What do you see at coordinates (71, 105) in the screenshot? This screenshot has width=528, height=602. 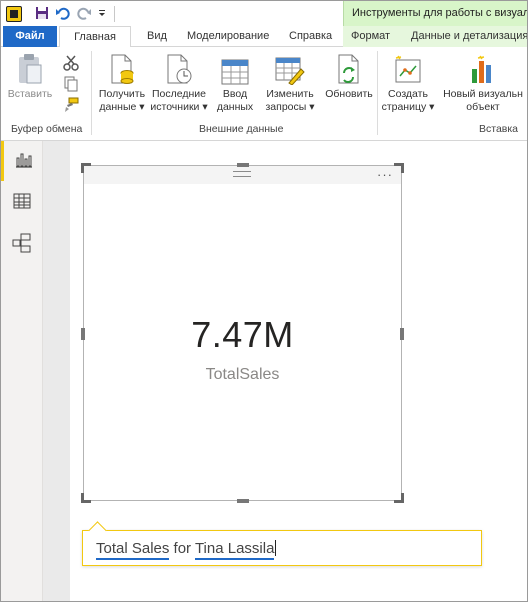 I see `format-painter-icon` at bounding box center [71, 105].